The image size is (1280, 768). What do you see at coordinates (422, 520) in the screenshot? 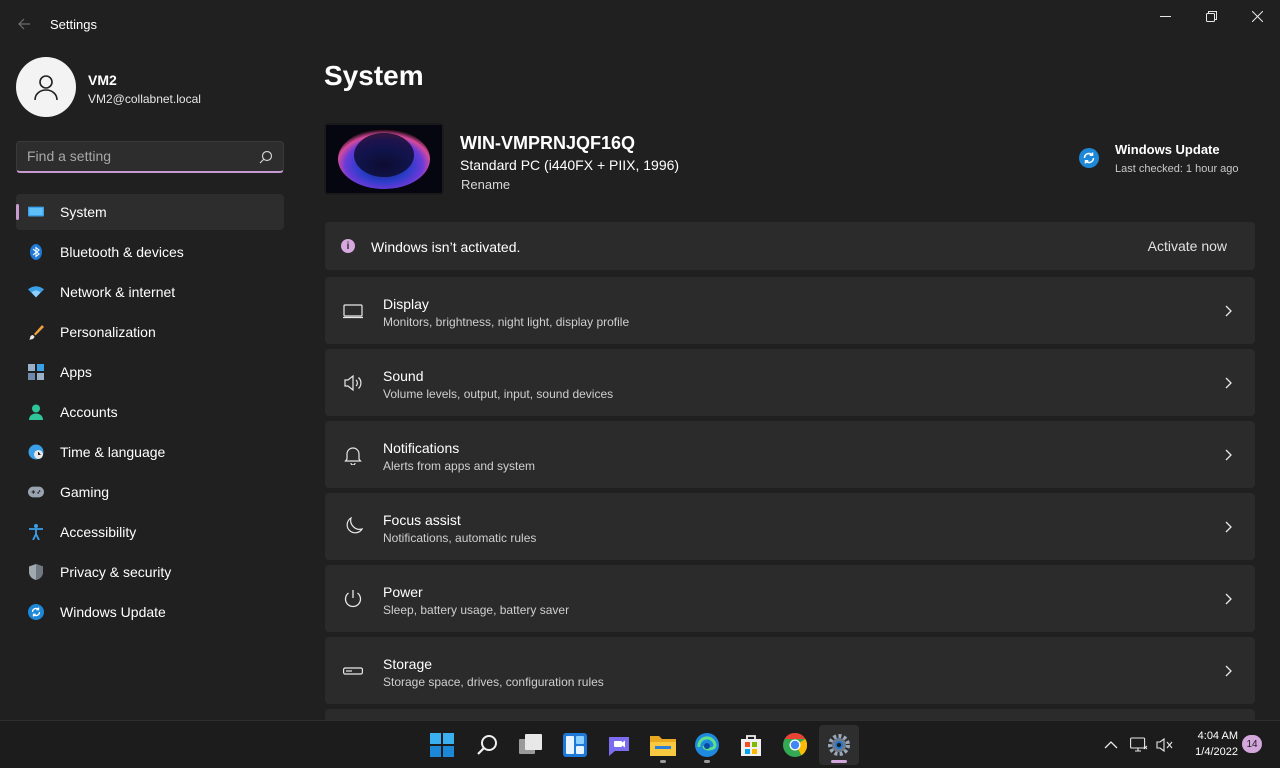
I see `card-title: Focus assist` at bounding box center [422, 520].